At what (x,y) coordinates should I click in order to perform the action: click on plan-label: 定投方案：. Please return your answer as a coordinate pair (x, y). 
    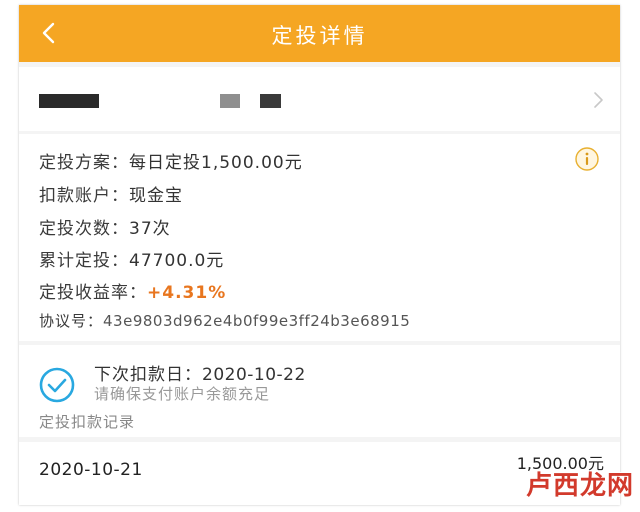
    Looking at the image, I should click on (84, 163).